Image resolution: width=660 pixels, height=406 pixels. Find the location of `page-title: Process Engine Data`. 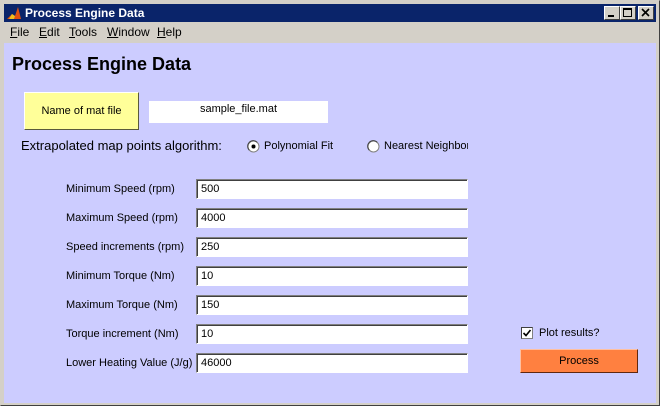

page-title: Process Engine Data is located at coordinates (102, 64).